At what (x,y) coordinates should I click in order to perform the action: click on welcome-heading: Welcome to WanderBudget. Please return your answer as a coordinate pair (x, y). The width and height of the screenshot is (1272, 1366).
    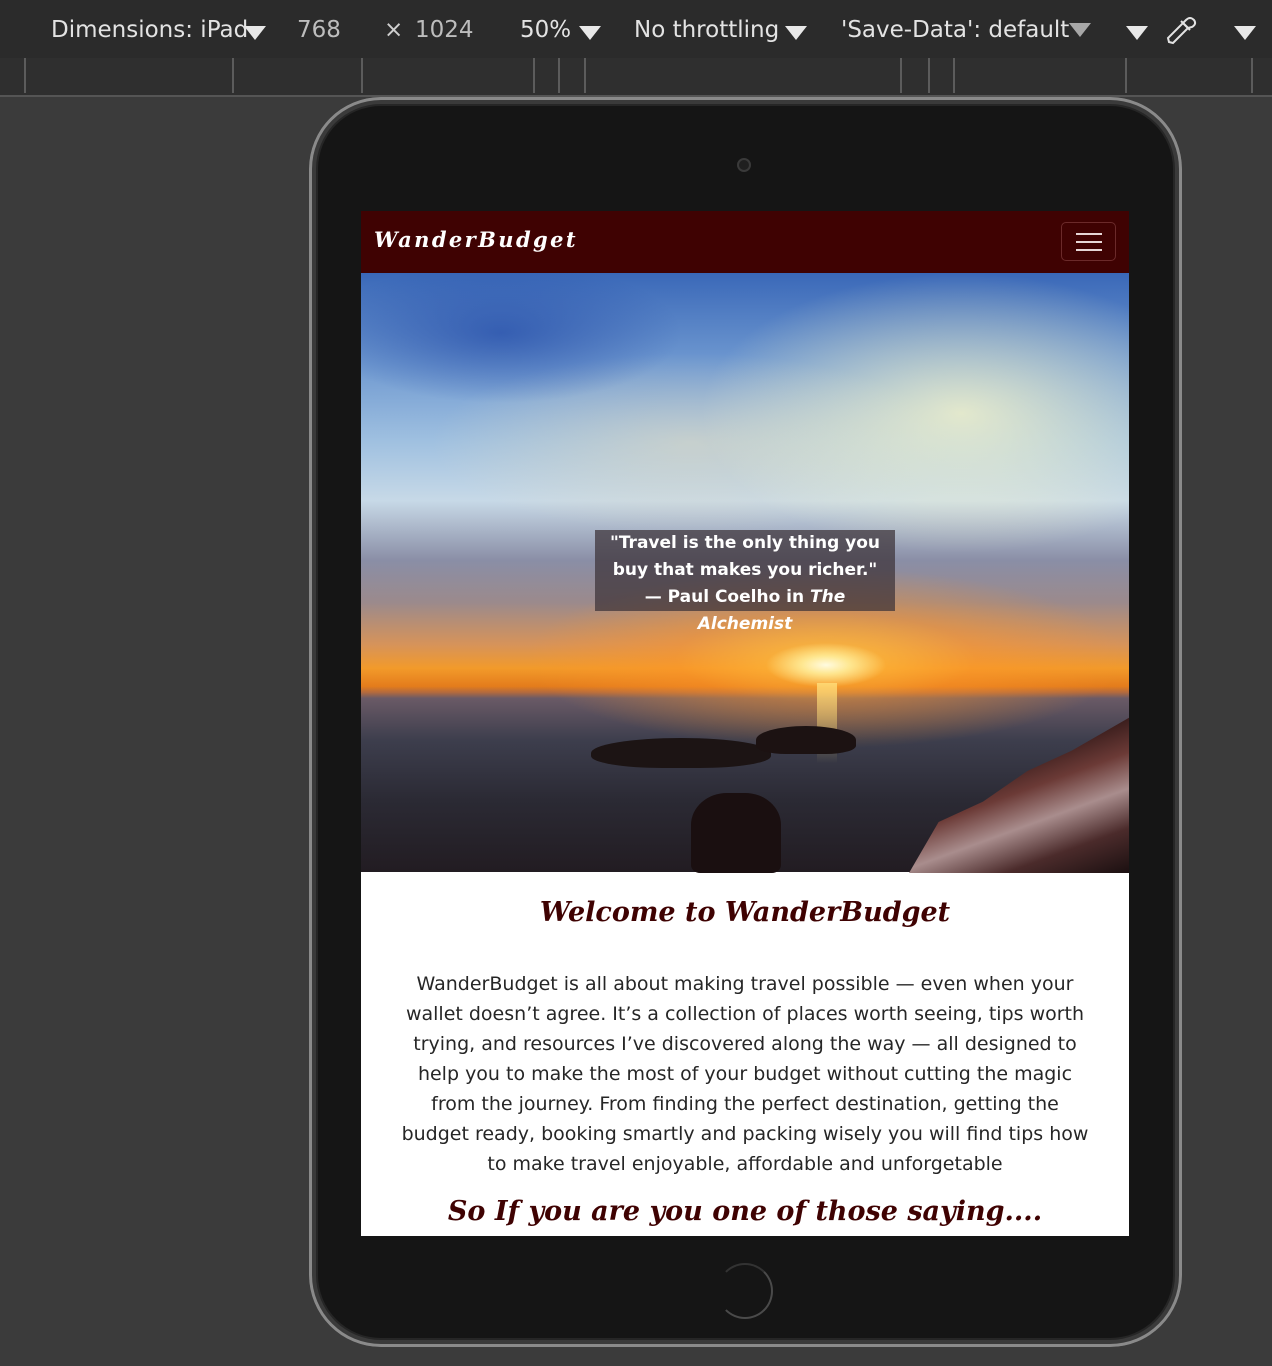
    Looking at the image, I should click on (745, 912).